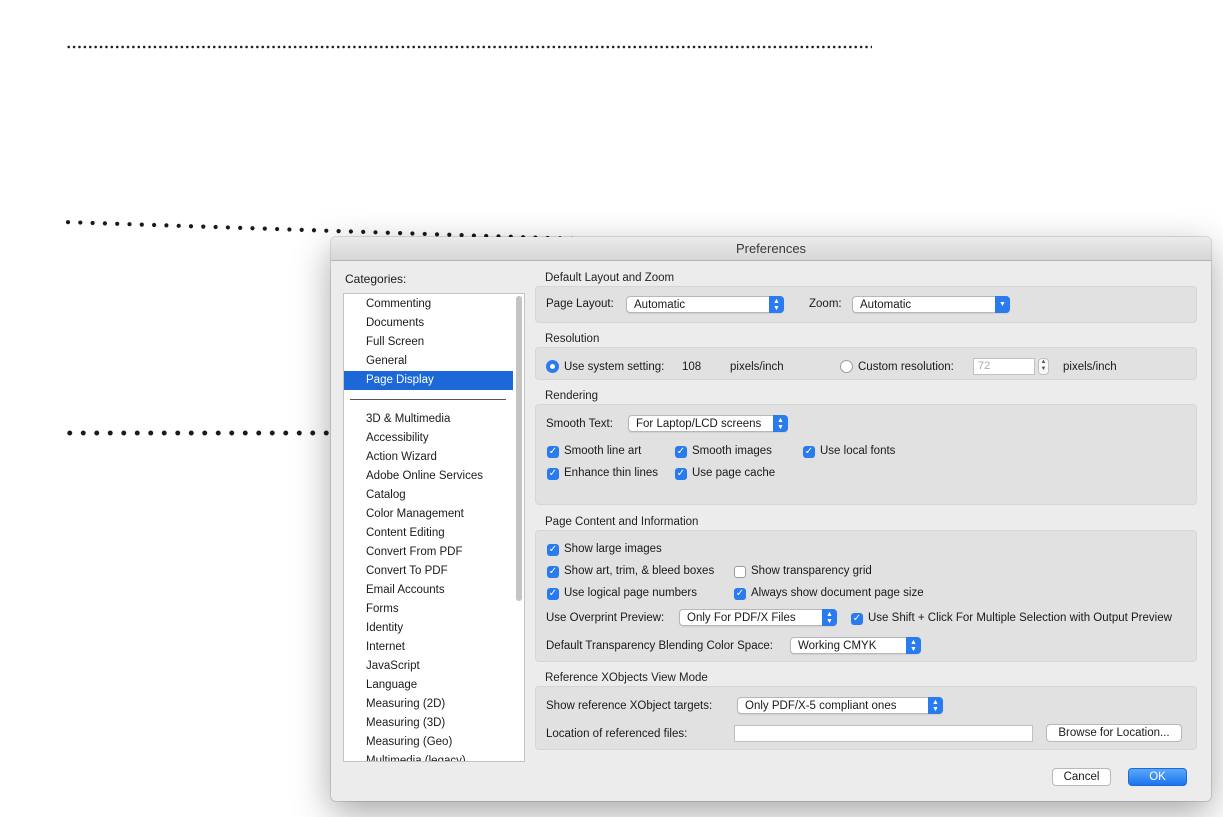 The width and height of the screenshot is (1223, 817). I want to click on category-item: Measuring (2D), so click(434, 704).